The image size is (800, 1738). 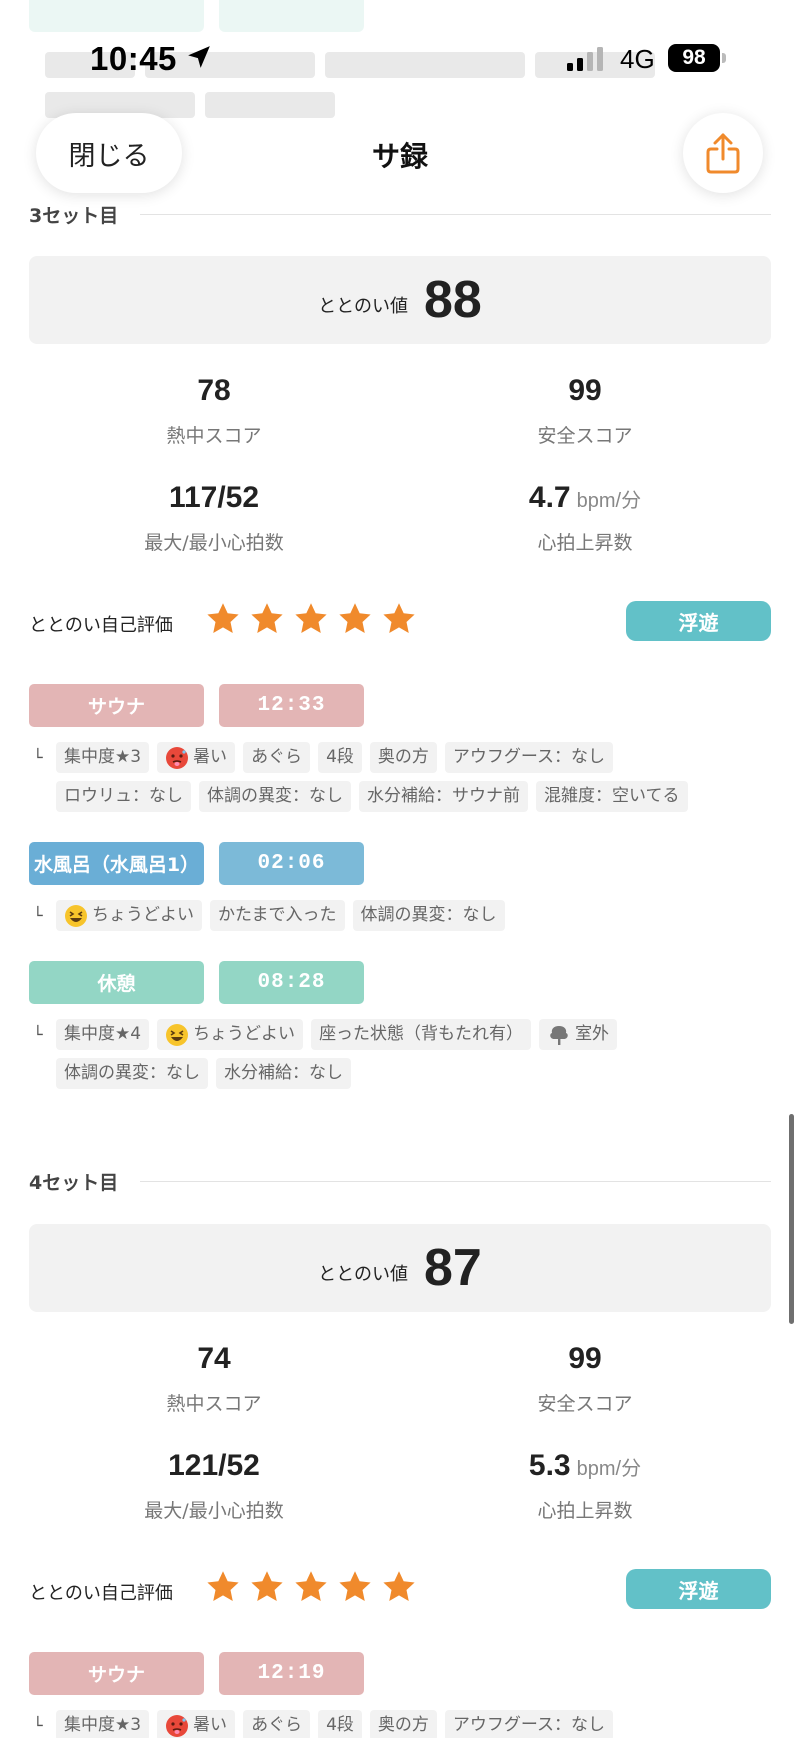 What do you see at coordinates (214, 436) in the screenshot?
I see `heat-score-label: 熱中スコア` at bounding box center [214, 436].